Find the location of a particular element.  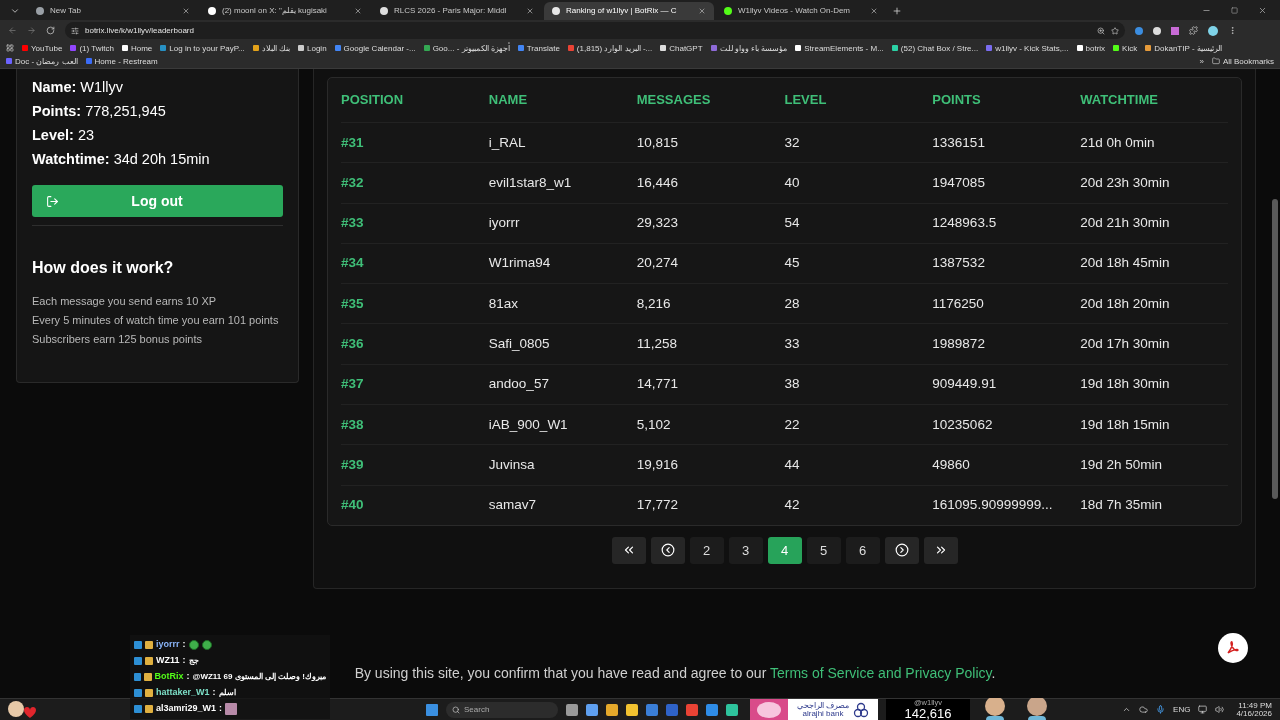

table-cell-text: W1rima94 is located at coordinates (520, 263).